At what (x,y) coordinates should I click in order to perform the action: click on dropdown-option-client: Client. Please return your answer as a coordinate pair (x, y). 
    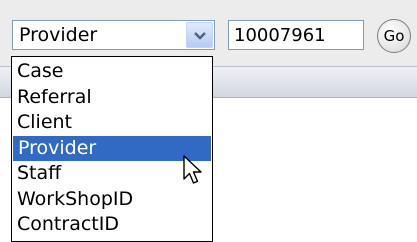
    Looking at the image, I should click on (112, 123).